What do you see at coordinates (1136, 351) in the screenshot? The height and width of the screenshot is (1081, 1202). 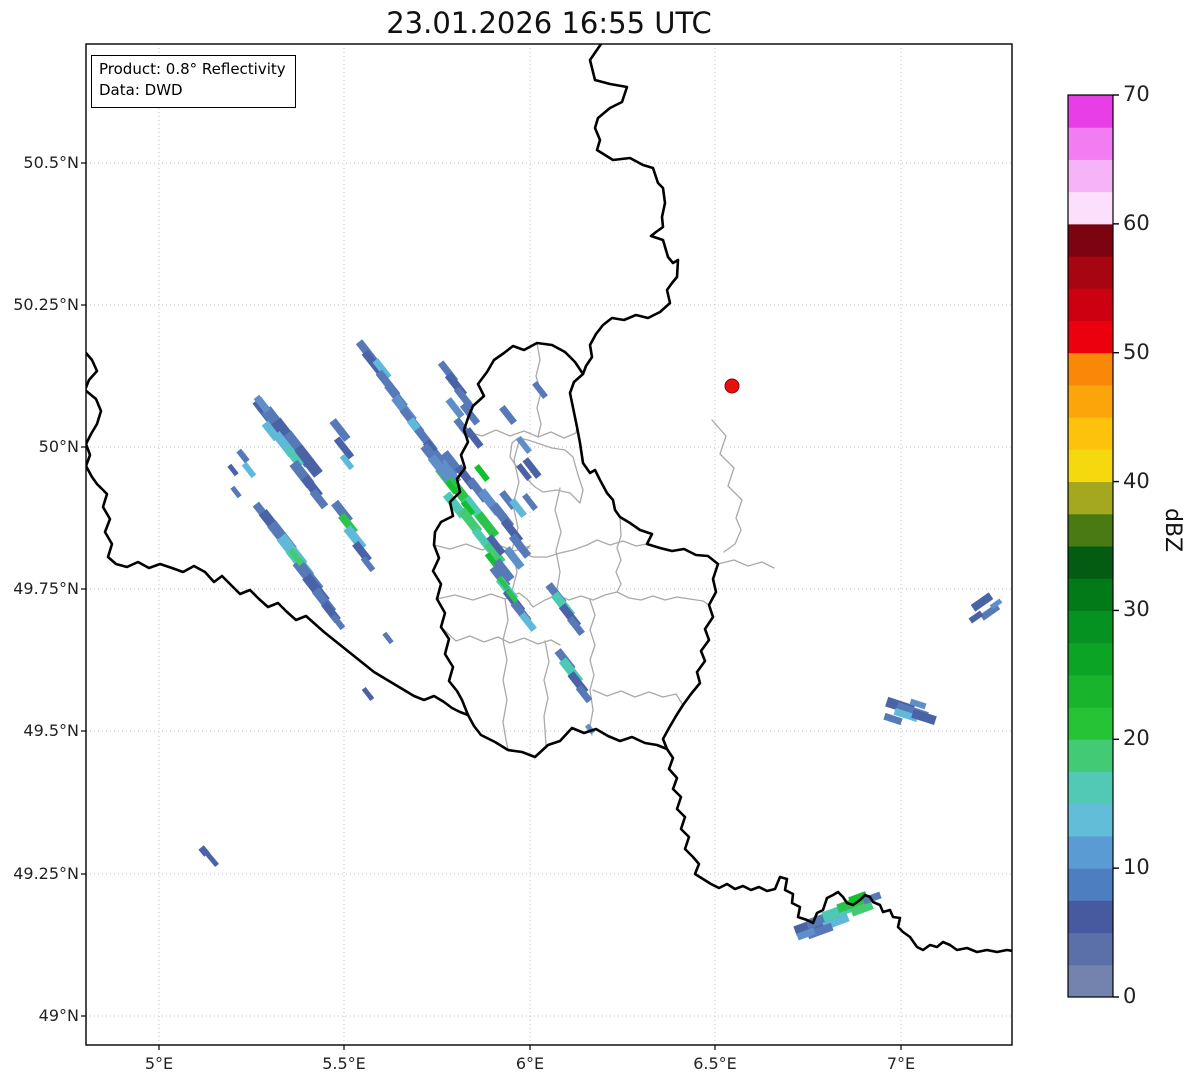 I see `colorbar-tick-label: 50` at bounding box center [1136, 351].